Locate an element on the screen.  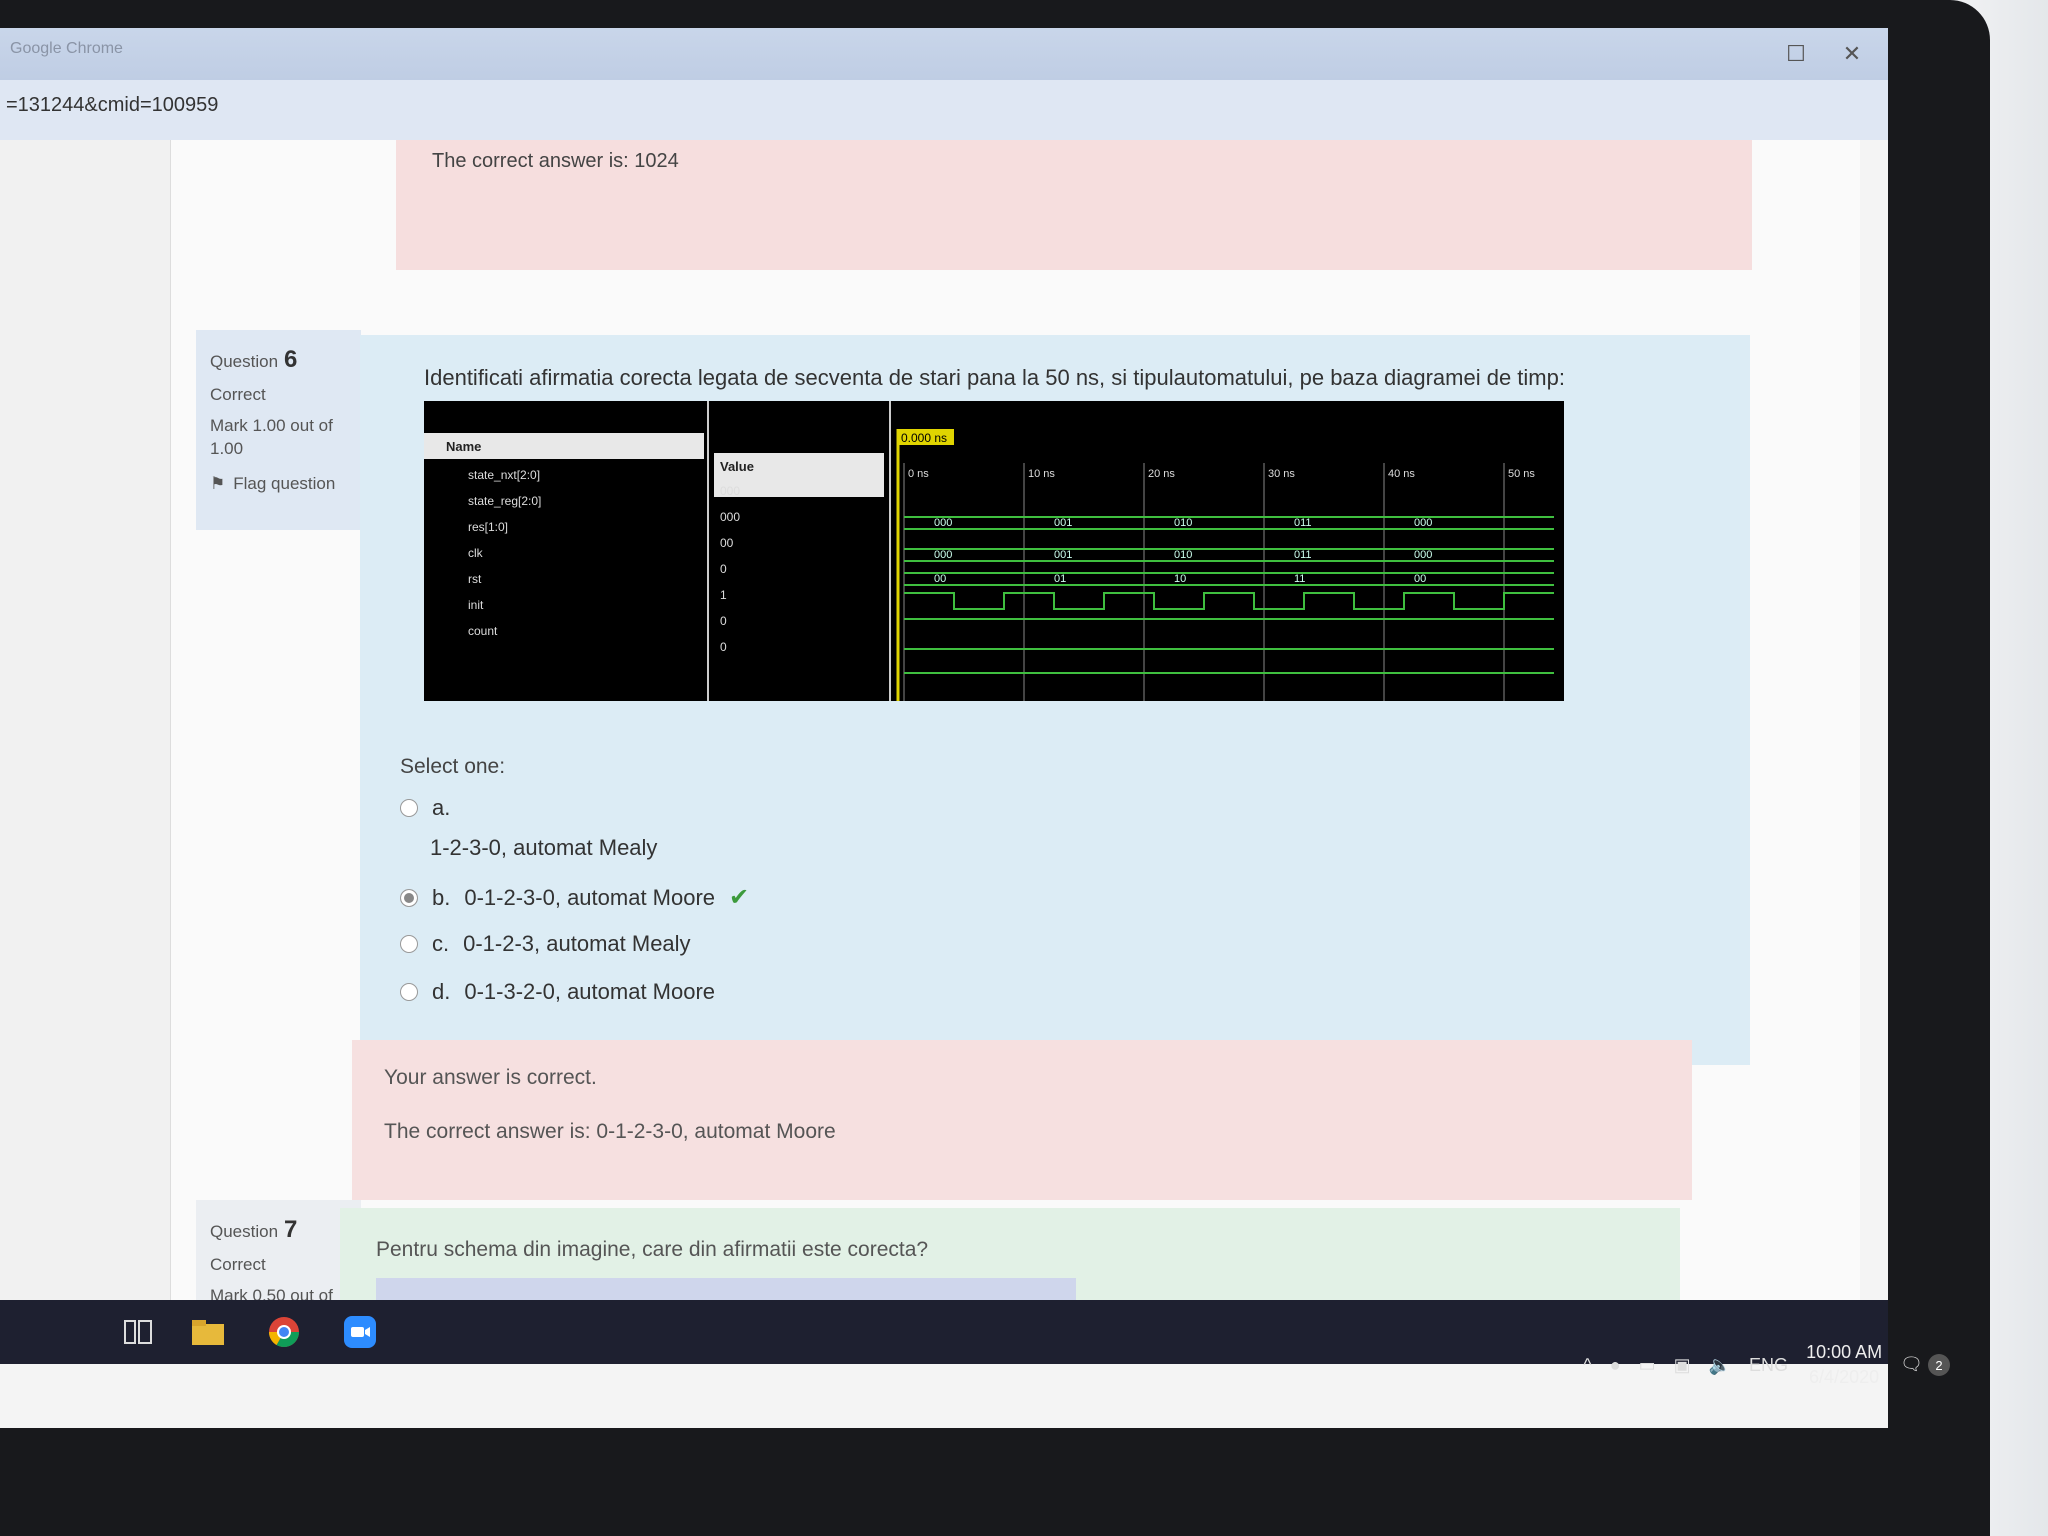
previous-question-feedback: The correct answer is: 1024 is located at coordinates (1074, 205).